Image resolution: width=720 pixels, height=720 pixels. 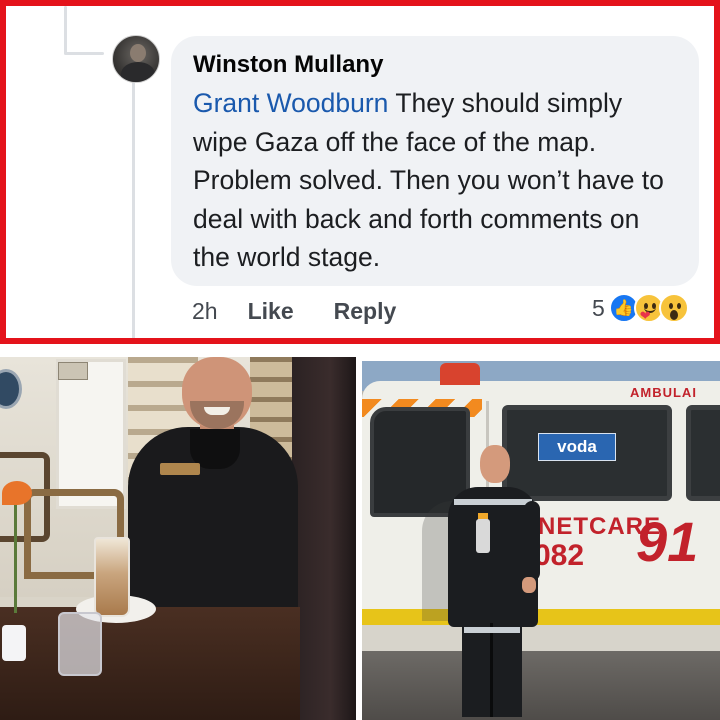 What do you see at coordinates (577, 447) in the screenshot?
I see `vodacom-sticker: voda` at bounding box center [577, 447].